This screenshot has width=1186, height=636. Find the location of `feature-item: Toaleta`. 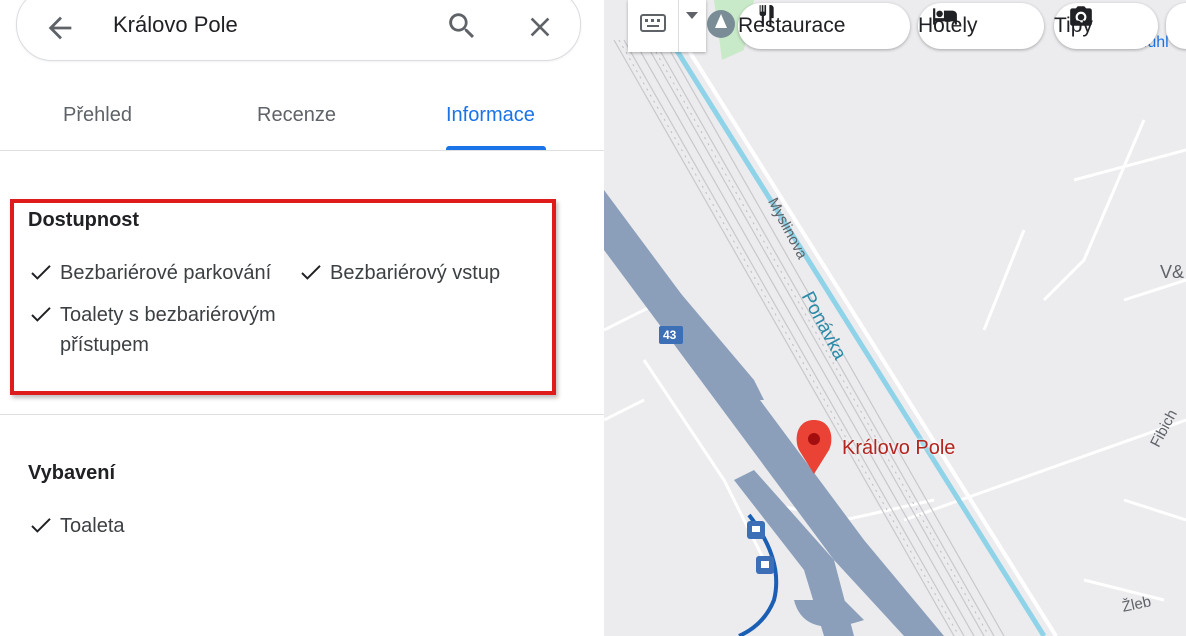

feature-item: Toaleta is located at coordinates (77, 526).